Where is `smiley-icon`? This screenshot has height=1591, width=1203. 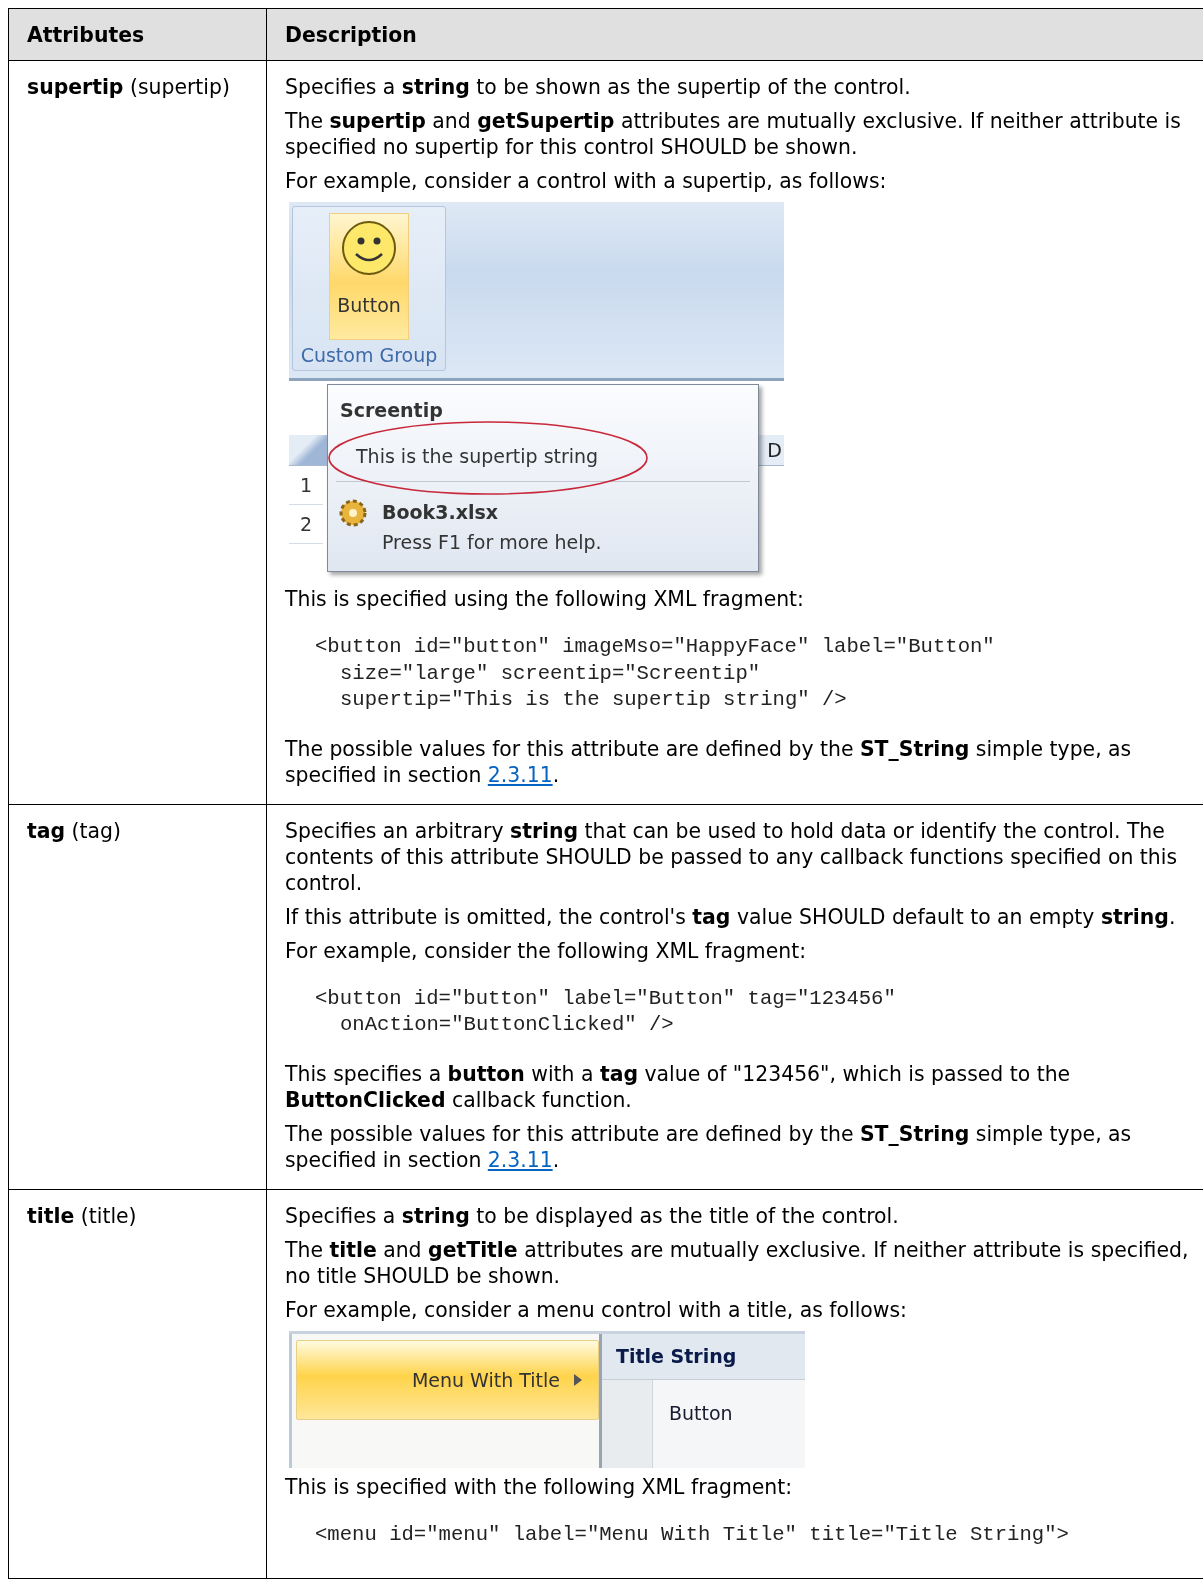 smiley-icon is located at coordinates (369, 248).